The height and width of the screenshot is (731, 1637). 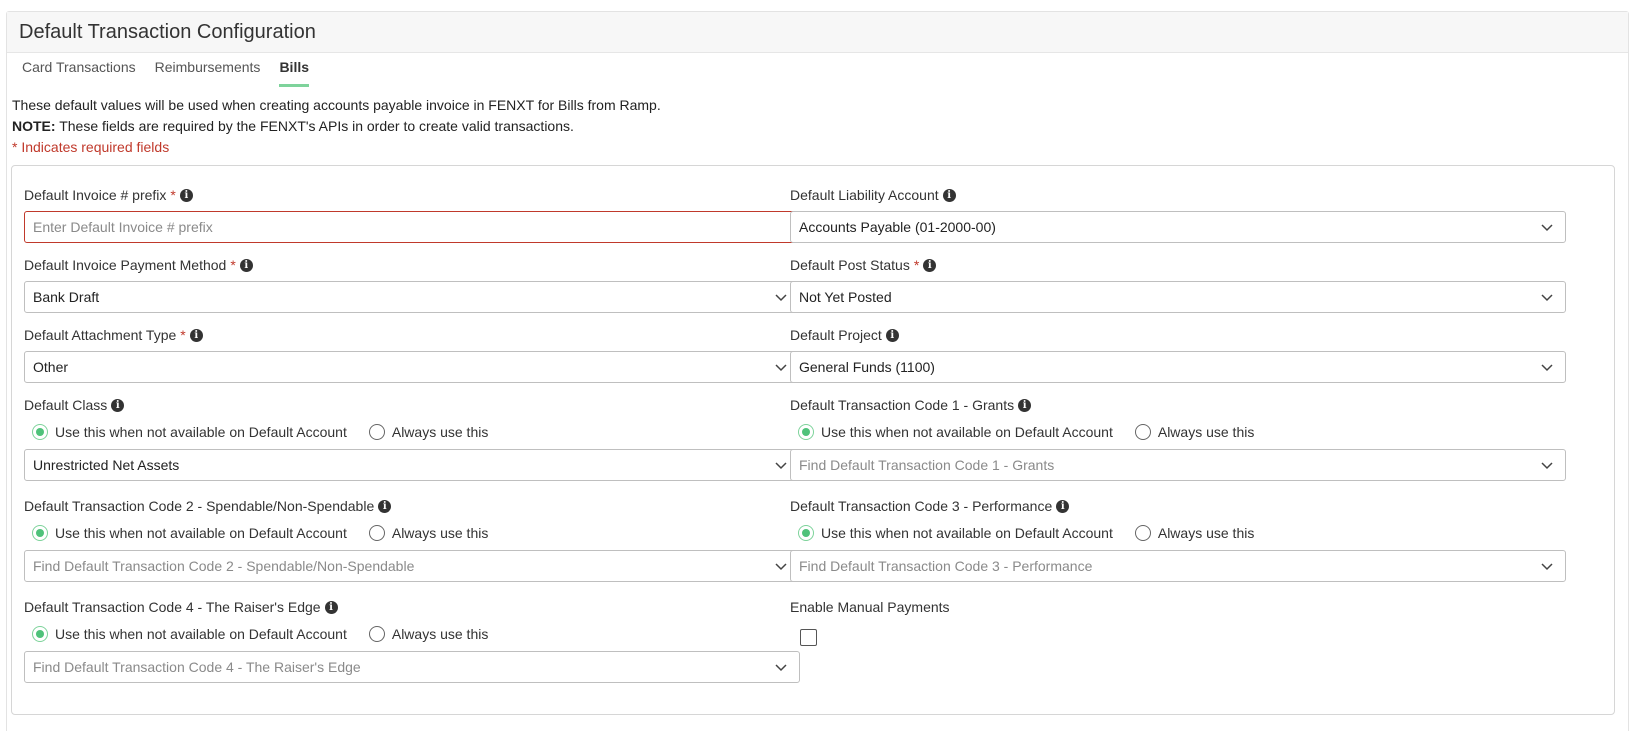 What do you see at coordinates (927, 465) in the screenshot?
I see `select-placeholder: Find Default Transaction Code 1 - Grants` at bounding box center [927, 465].